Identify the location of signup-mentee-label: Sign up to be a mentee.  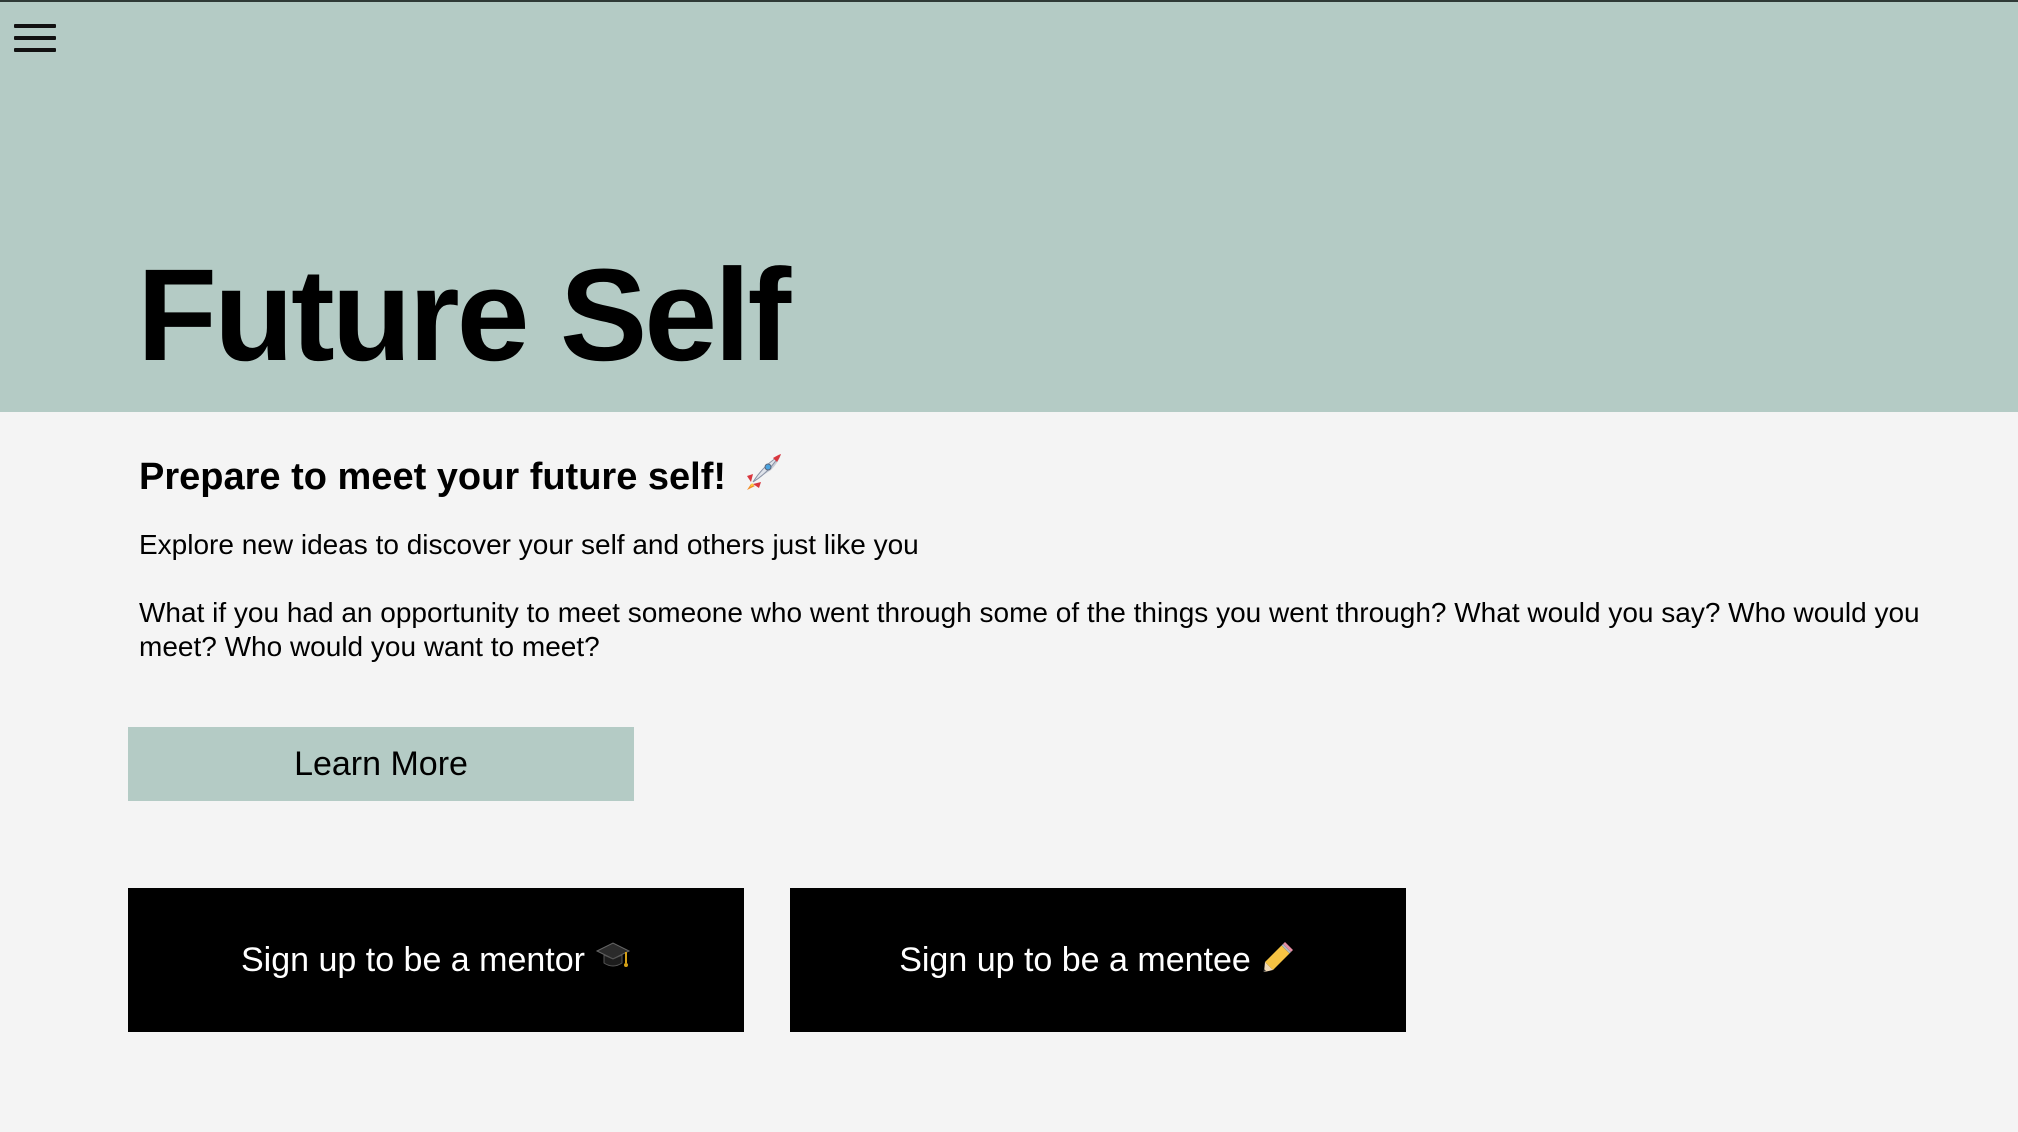
(1075, 959).